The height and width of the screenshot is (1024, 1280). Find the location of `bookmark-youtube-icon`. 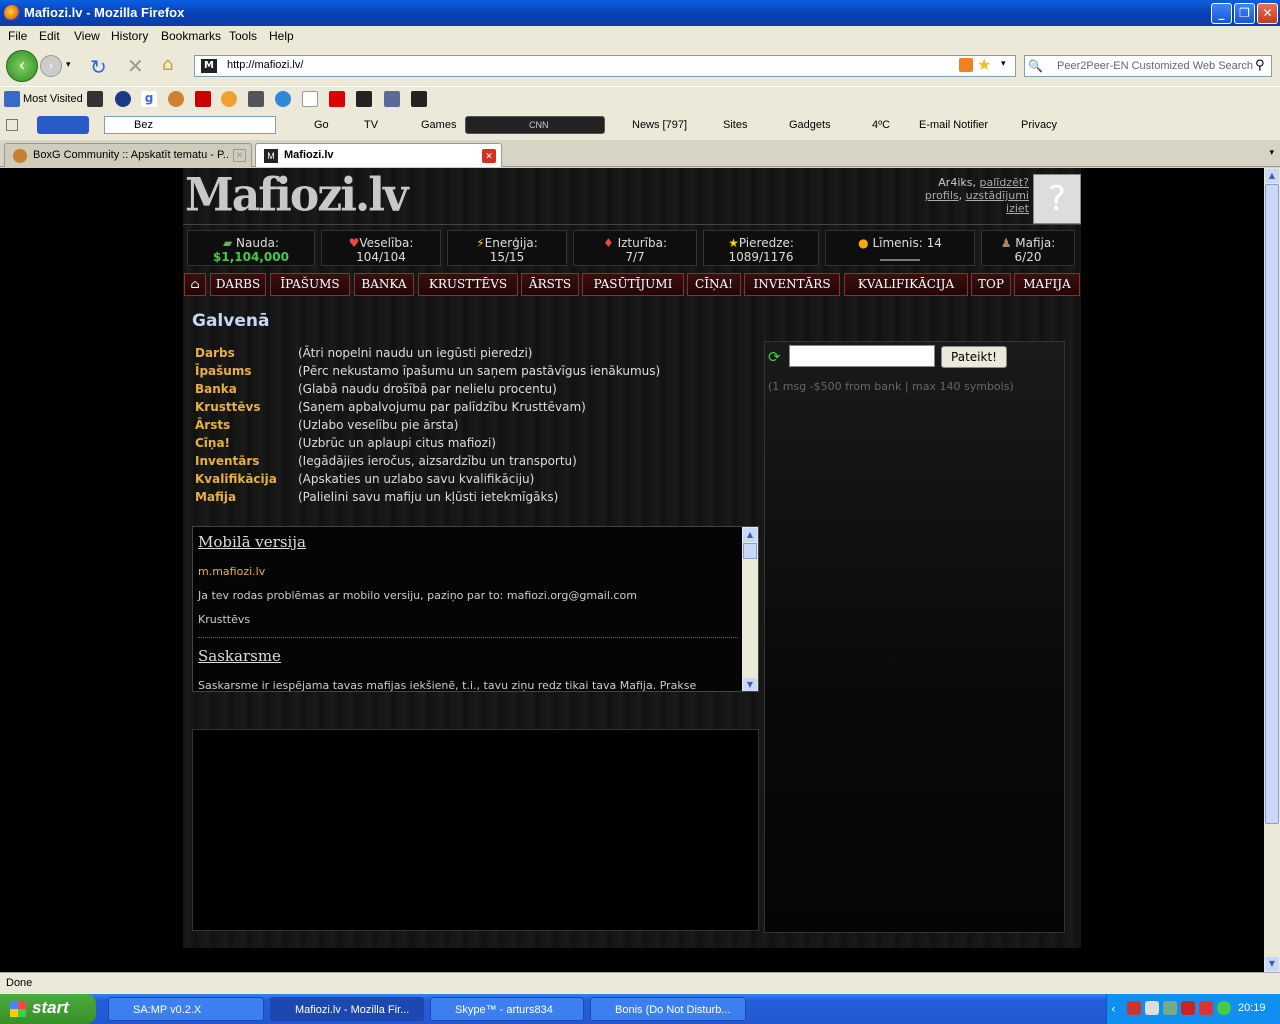

bookmark-youtube-icon is located at coordinates (203, 99).